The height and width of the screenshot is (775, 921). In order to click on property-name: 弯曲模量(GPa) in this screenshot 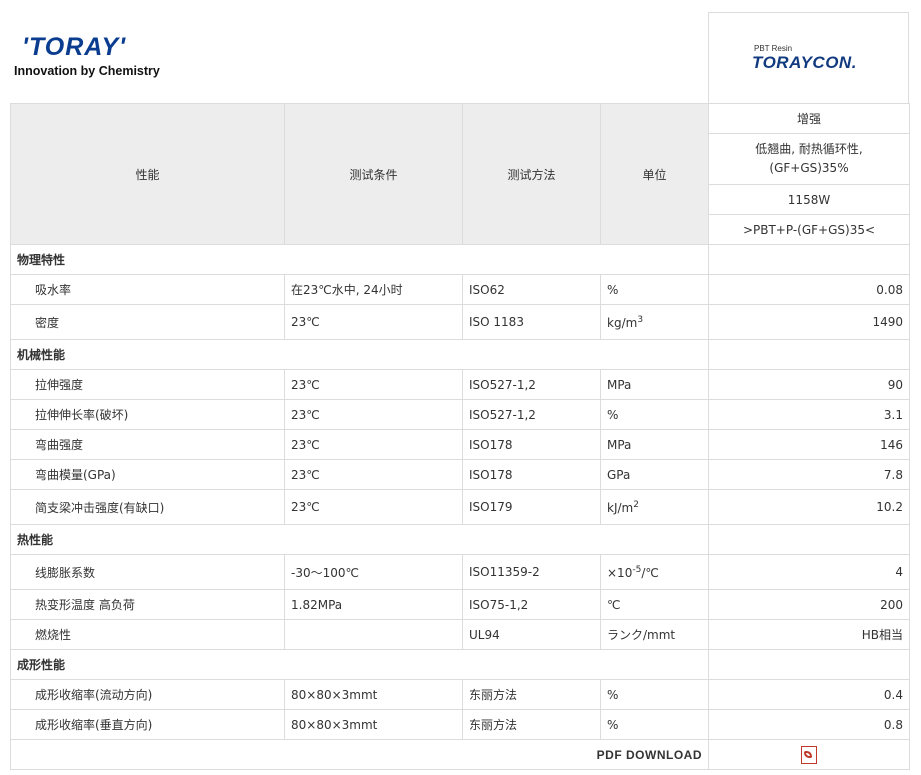, I will do `click(147, 474)`.